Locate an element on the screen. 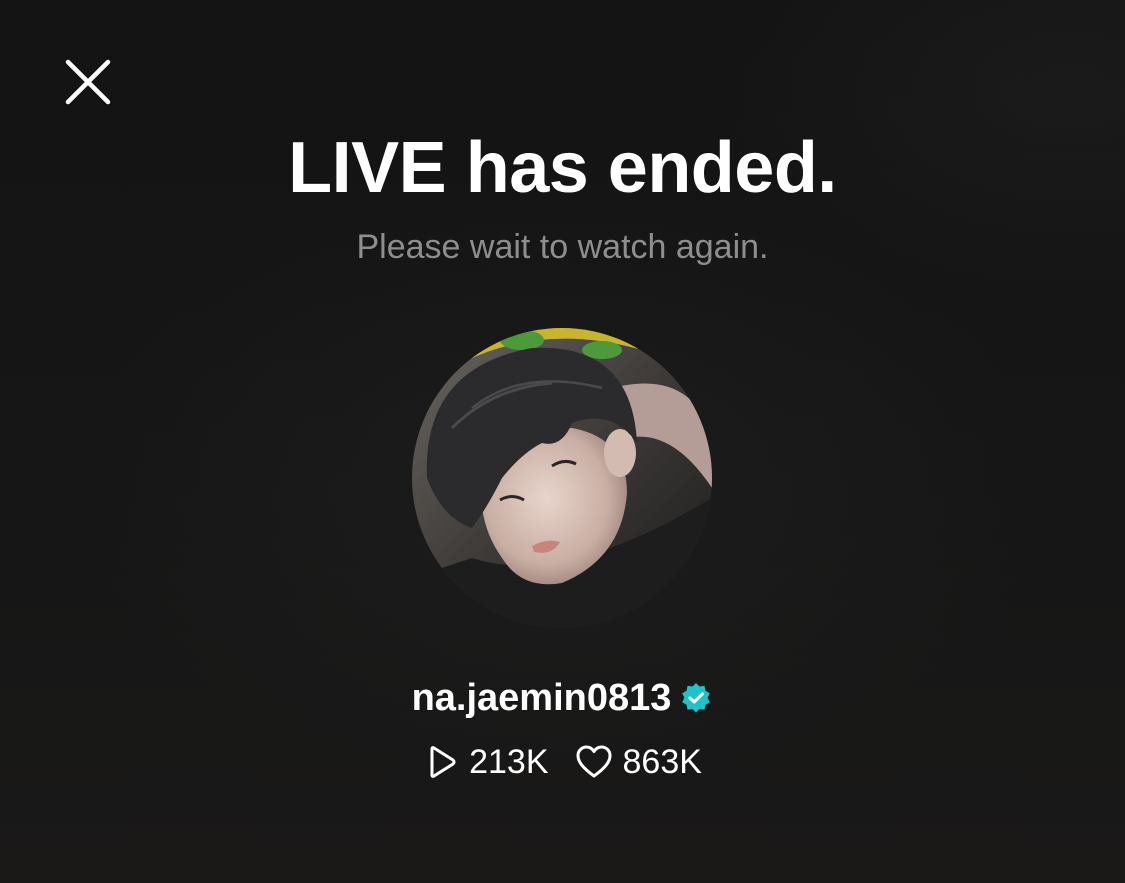 Image resolution: width=1125 pixels, height=883 pixels. close-button is located at coordinates (88, 82).